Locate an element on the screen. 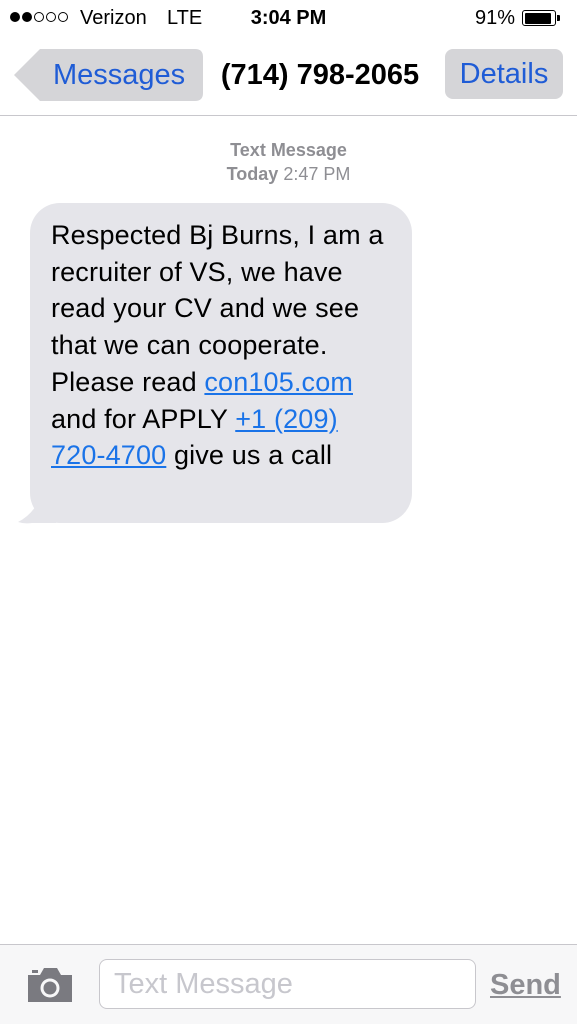 The image size is (577, 1024). details-button: Details is located at coordinates (504, 74).